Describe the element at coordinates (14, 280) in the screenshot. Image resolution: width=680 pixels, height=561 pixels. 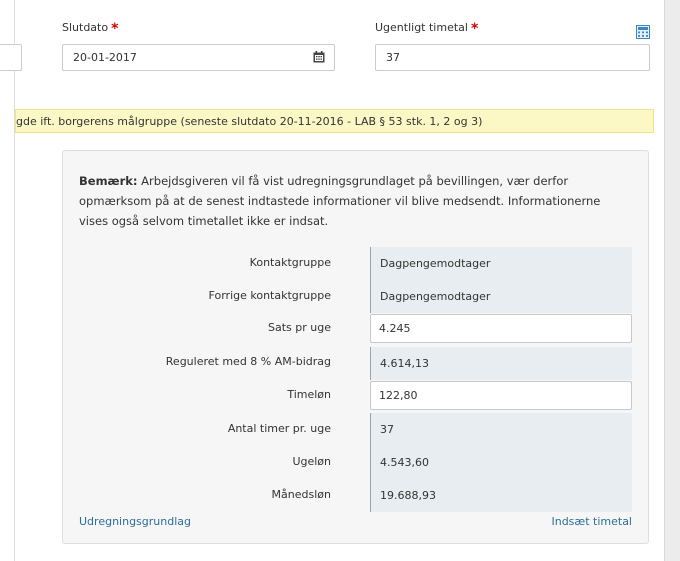
I see `left-divider` at that location.